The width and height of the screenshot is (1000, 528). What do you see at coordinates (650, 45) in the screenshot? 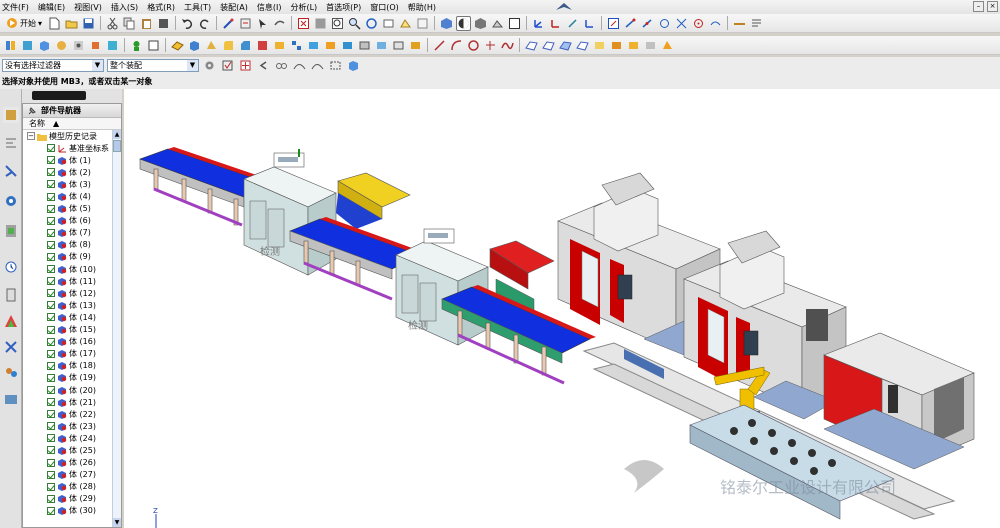
I see `offset-surface-icon` at bounding box center [650, 45].